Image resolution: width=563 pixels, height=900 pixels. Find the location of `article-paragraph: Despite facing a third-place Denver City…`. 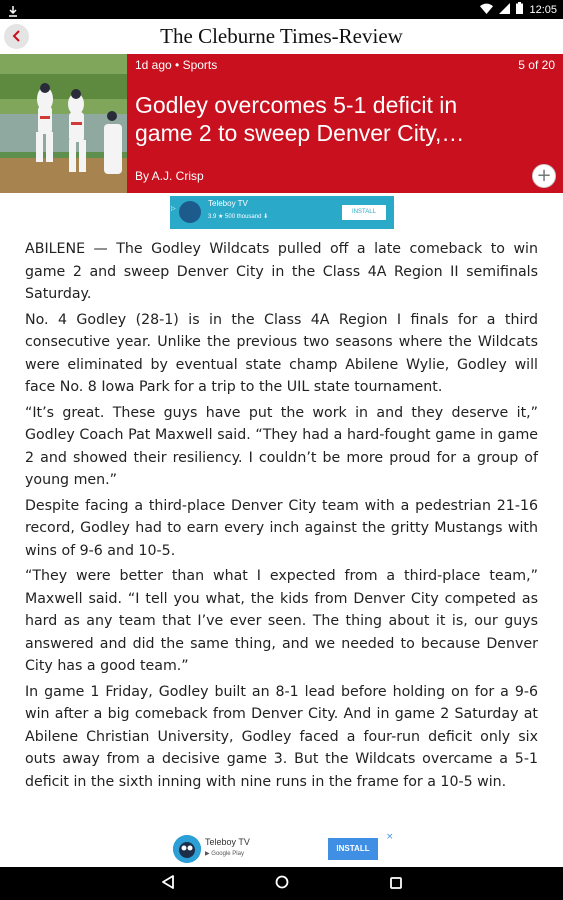

article-paragraph: Despite facing a third-place Denver City… is located at coordinates (281, 528).